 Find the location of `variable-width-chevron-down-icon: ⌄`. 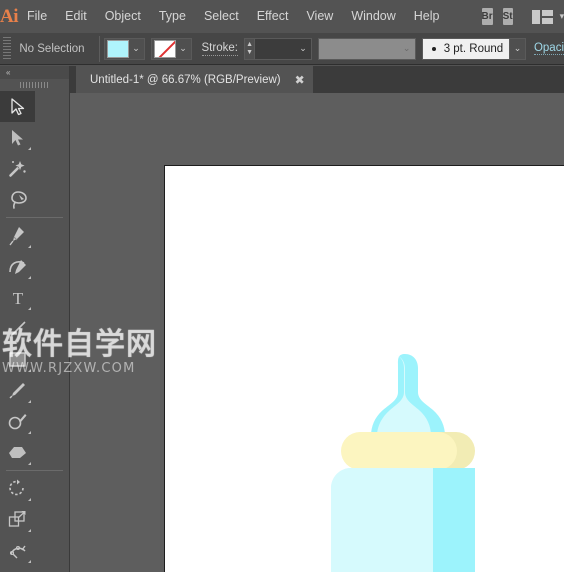

variable-width-chevron-down-icon: ⌄ is located at coordinates (407, 48).